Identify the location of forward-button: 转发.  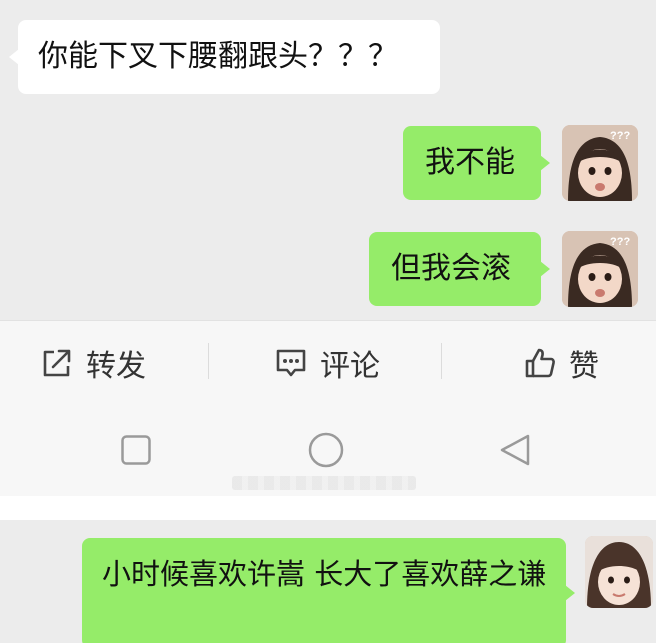
(93, 363).